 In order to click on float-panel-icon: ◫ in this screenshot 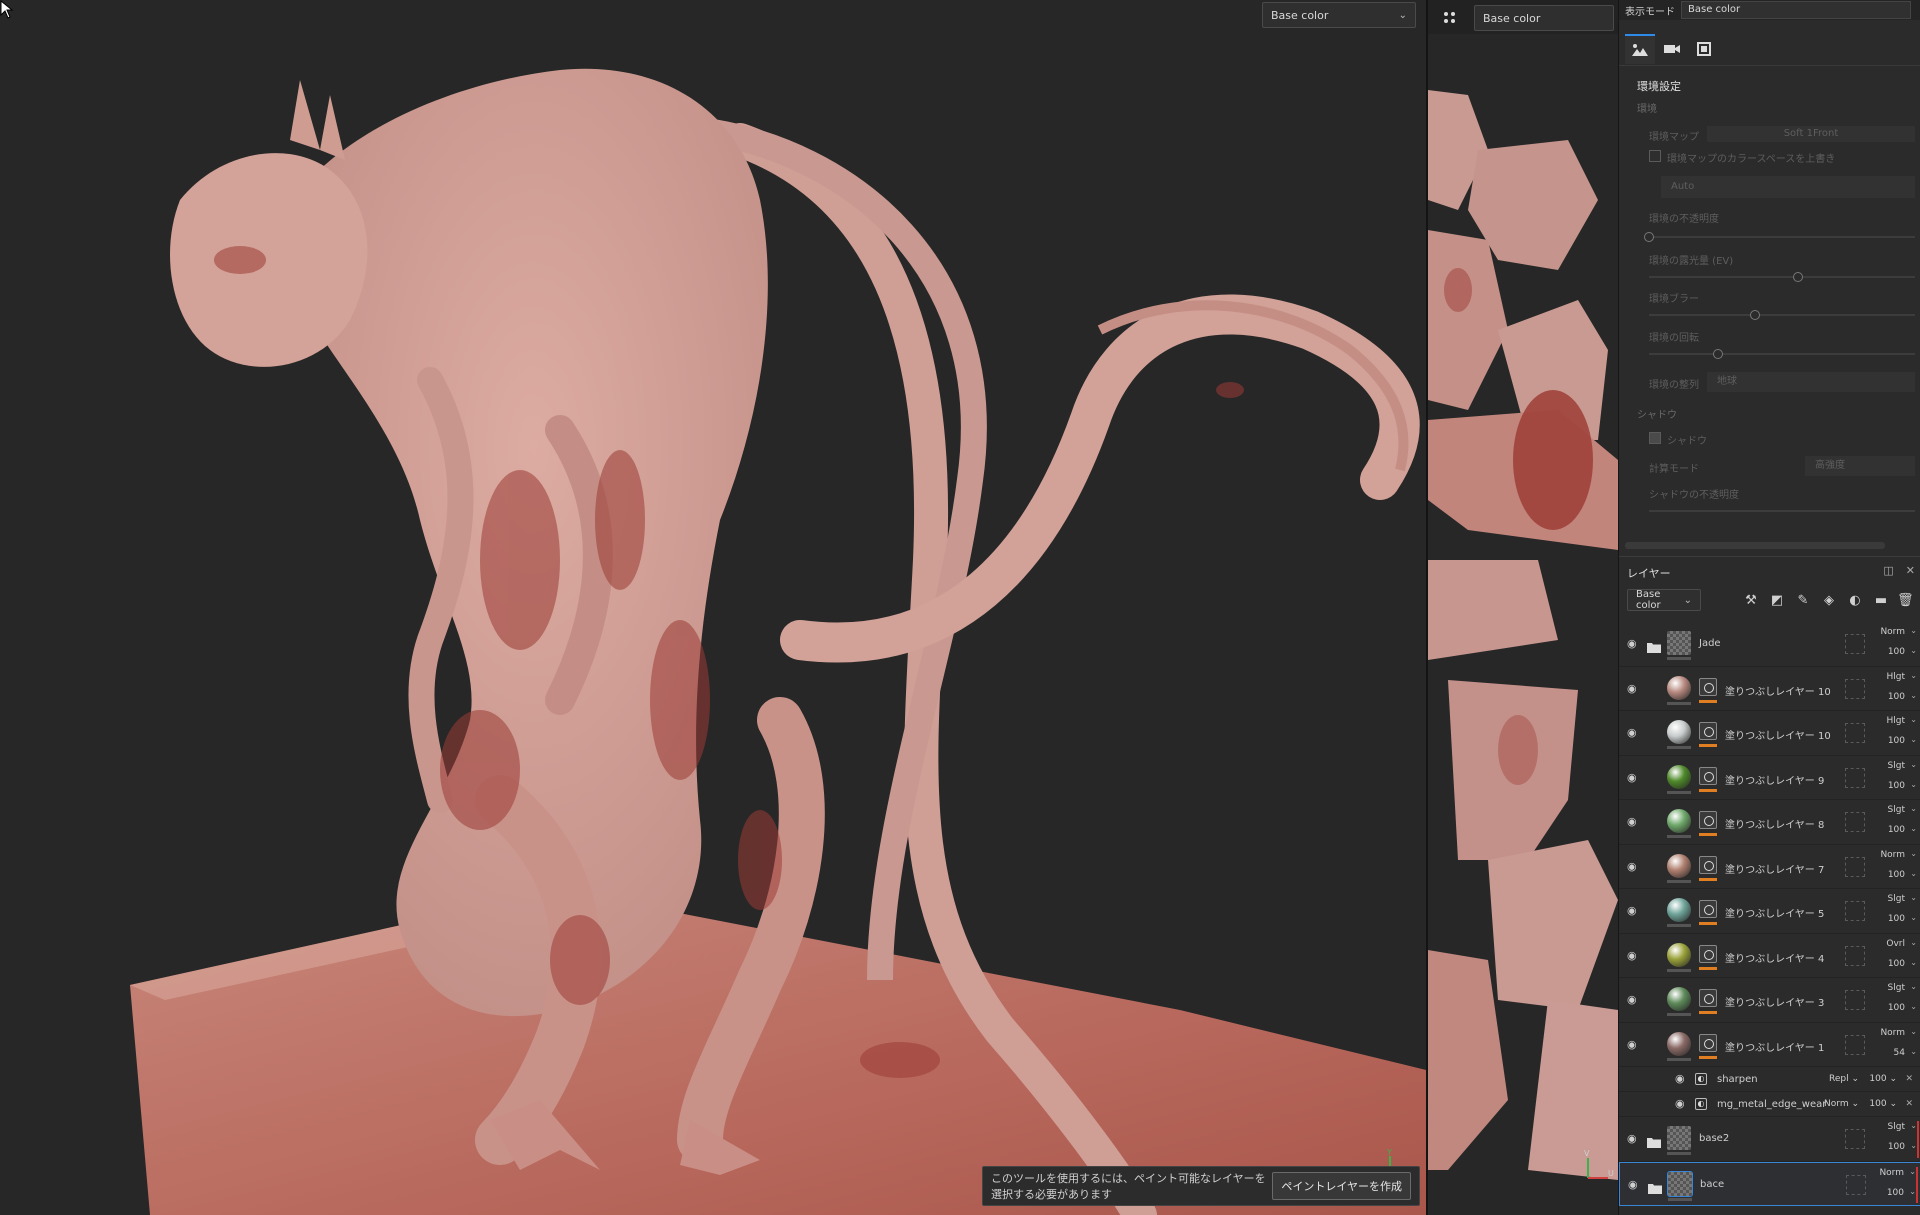, I will do `click(1888, 570)`.